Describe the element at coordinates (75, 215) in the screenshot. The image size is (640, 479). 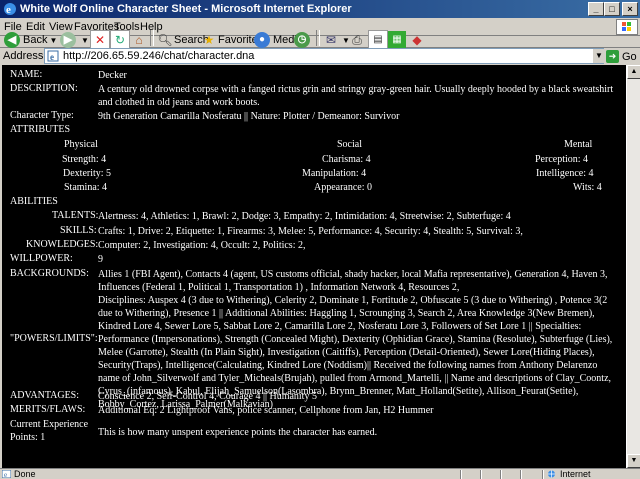
I see `talents-label: TALENTS:` at that location.